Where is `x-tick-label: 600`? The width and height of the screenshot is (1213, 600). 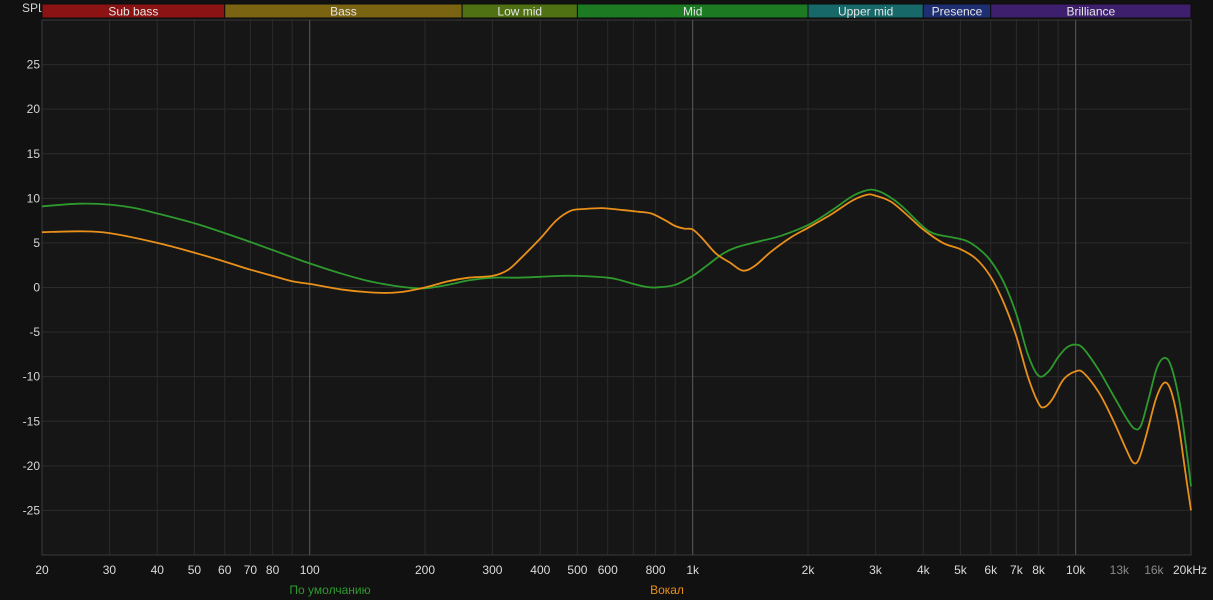 x-tick-label: 600 is located at coordinates (608, 570).